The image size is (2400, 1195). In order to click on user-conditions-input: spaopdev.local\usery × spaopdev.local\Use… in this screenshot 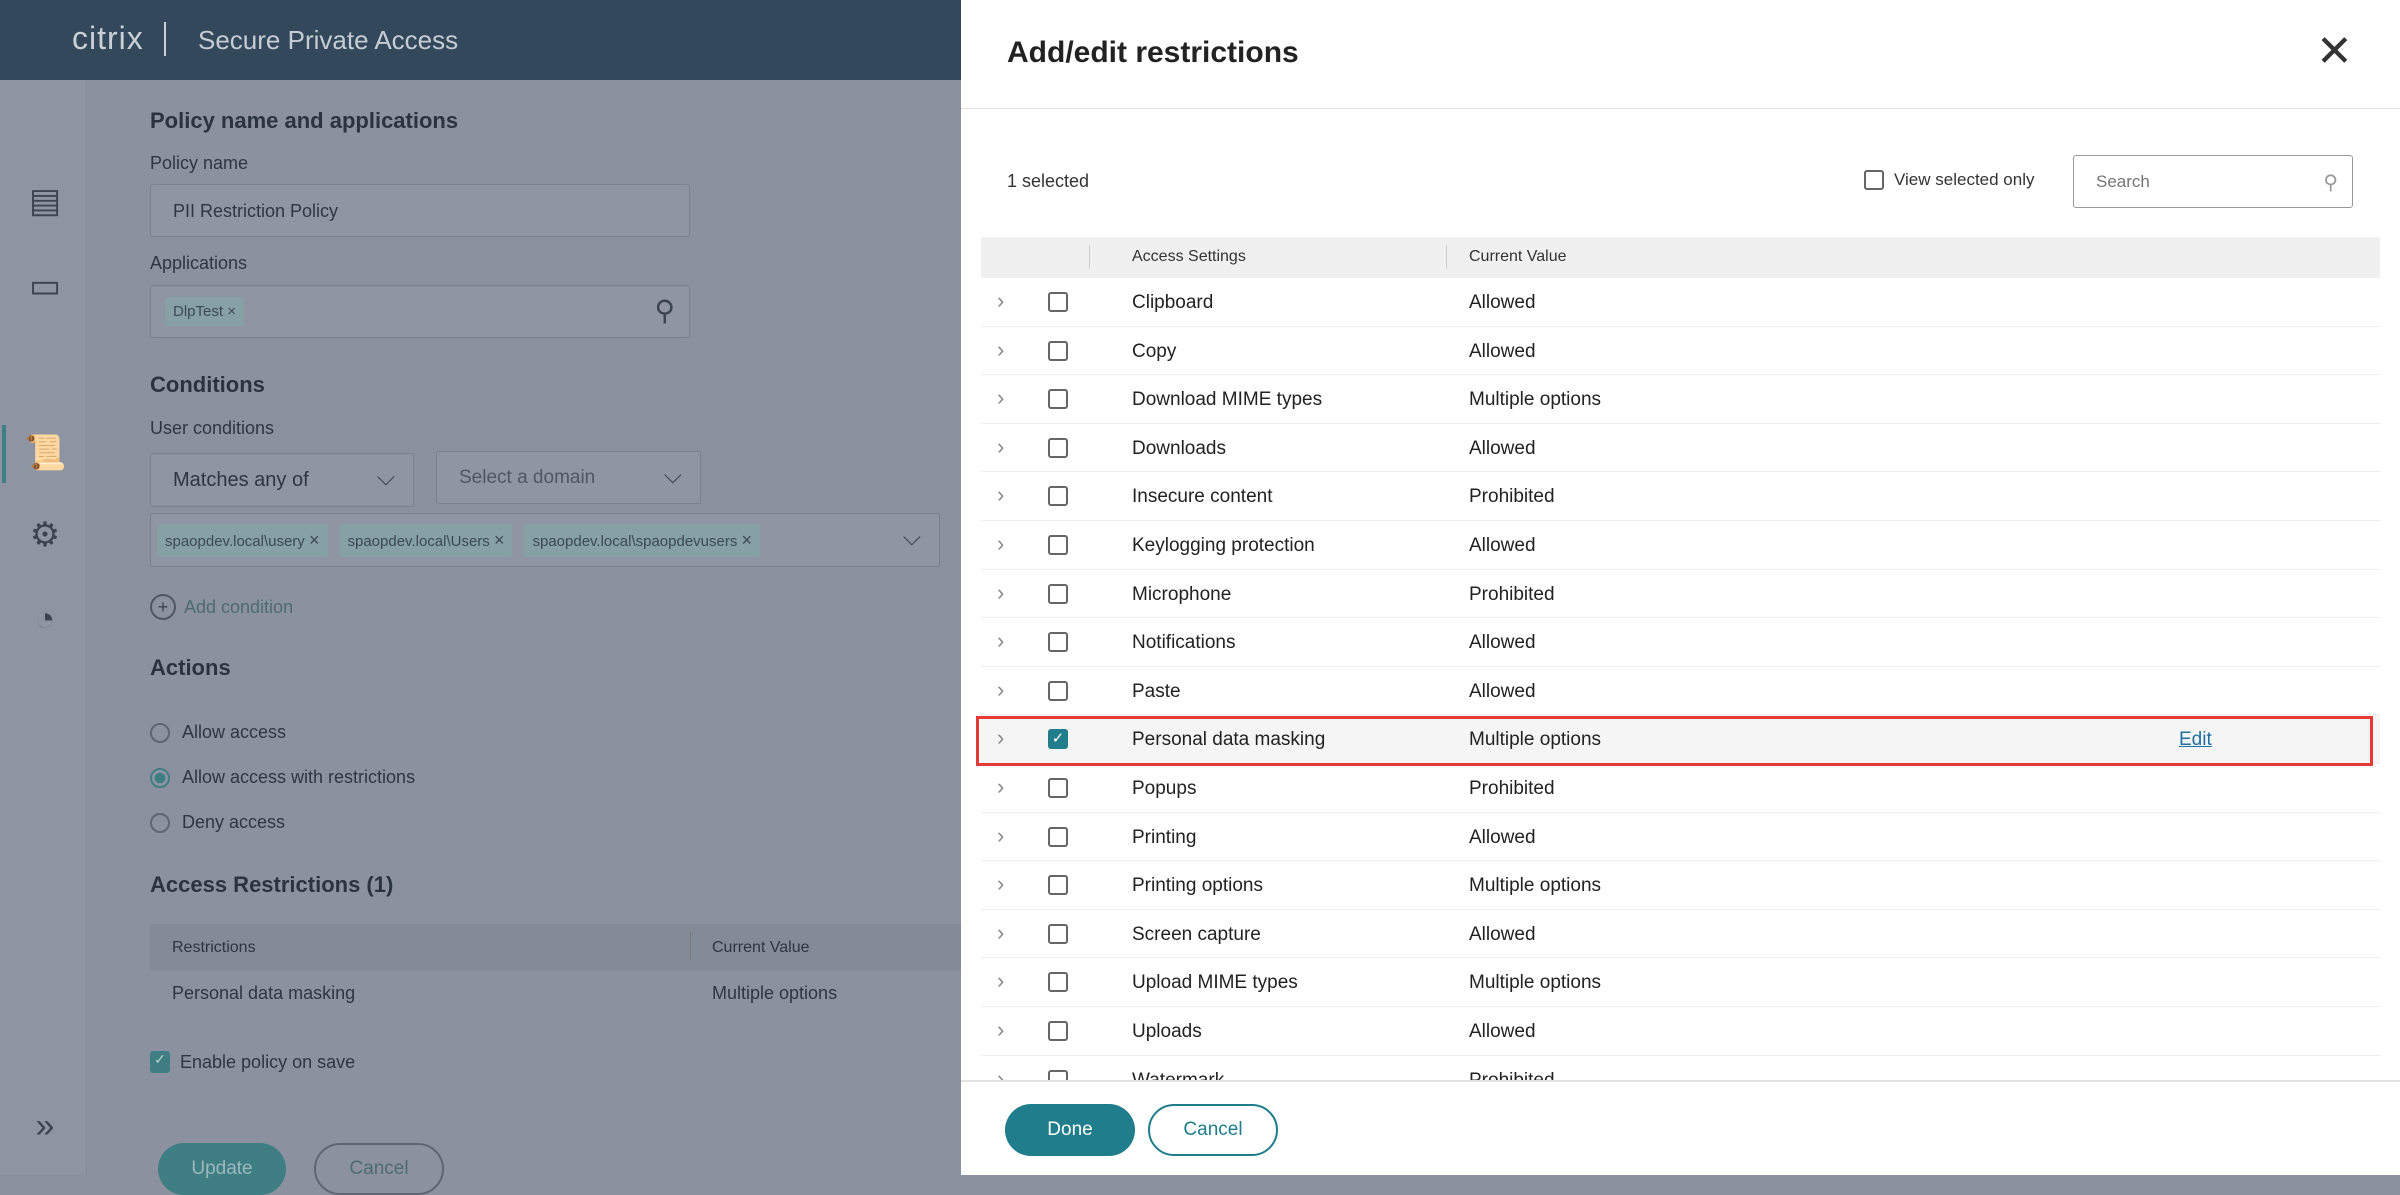, I will do `click(545, 540)`.